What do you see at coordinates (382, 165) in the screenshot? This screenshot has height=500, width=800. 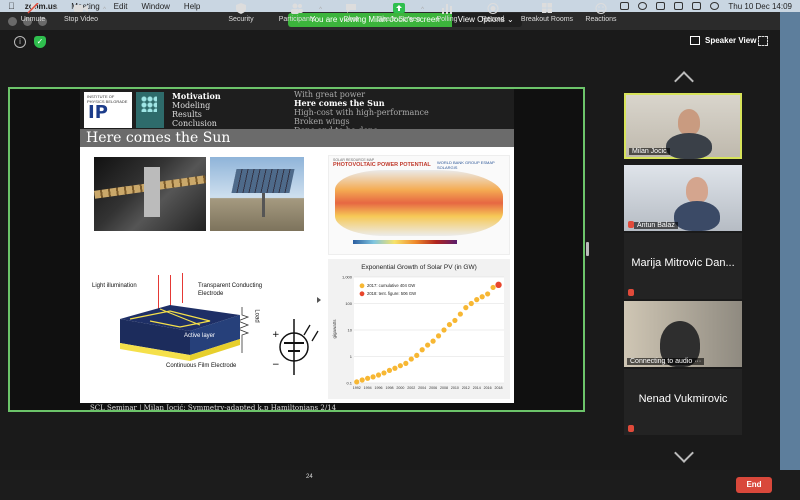 I see `pv-map-title: PHOTOVOLTAIC POWER POTENTIAL` at bounding box center [382, 165].